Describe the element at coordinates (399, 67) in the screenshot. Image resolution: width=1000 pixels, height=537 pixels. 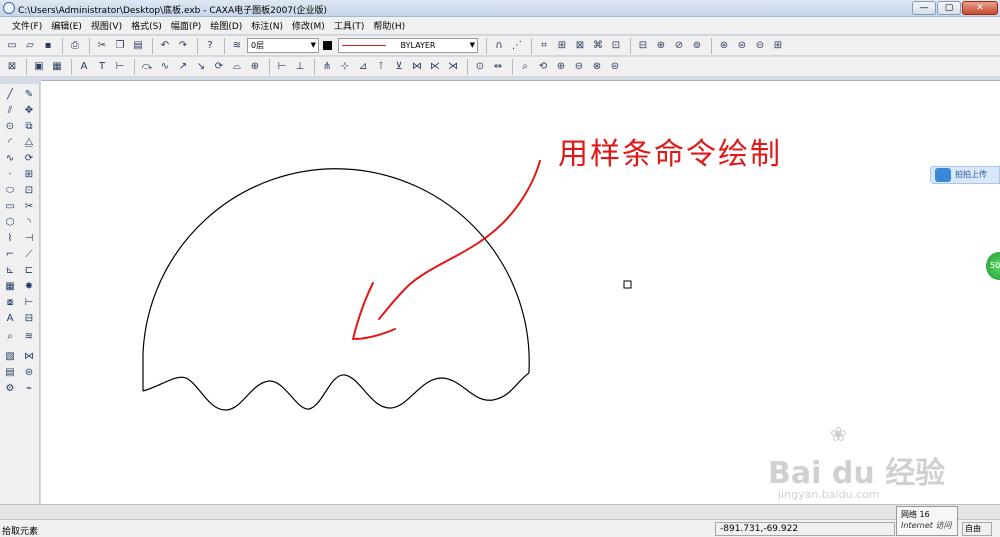
I see `edit-e-icon: ⊻` at that location.